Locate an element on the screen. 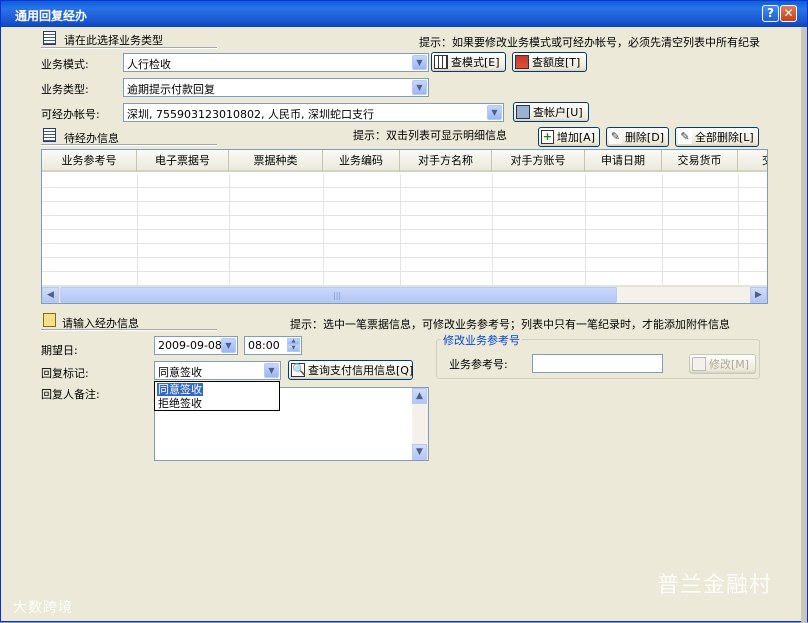 Image resolution: width=808 pixels, height=623 pixels. list-icon is located at coordinates (49, 135).